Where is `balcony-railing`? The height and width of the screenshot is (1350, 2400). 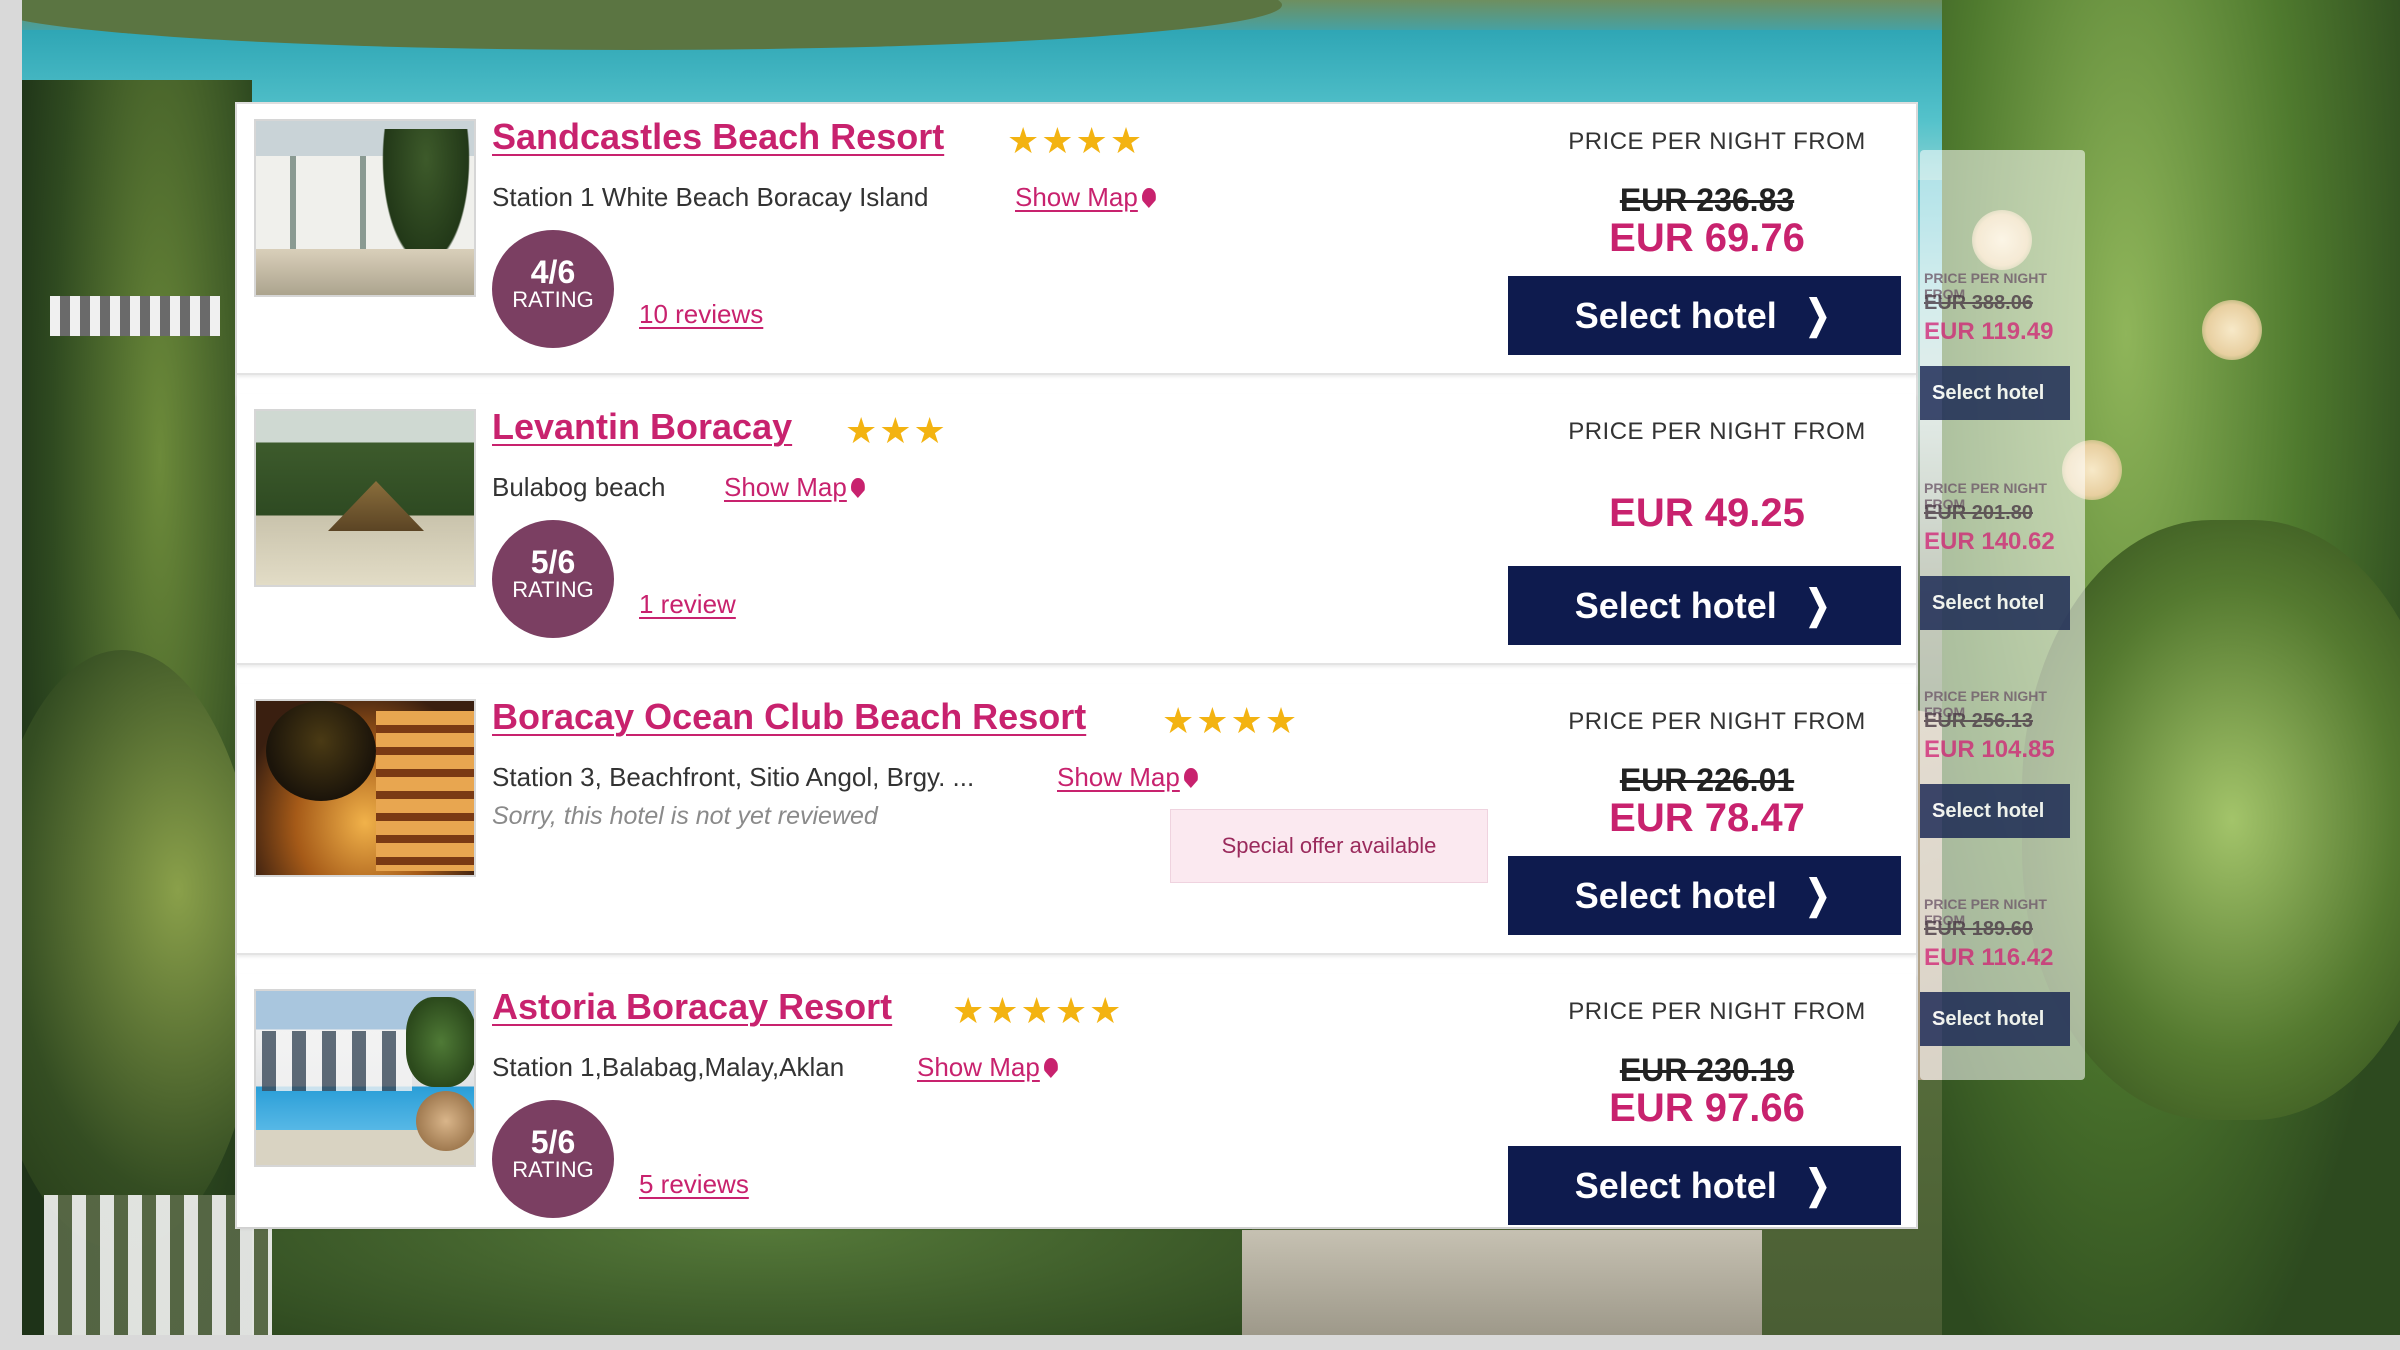 balcony-railing is located at coordinates (135, 316).